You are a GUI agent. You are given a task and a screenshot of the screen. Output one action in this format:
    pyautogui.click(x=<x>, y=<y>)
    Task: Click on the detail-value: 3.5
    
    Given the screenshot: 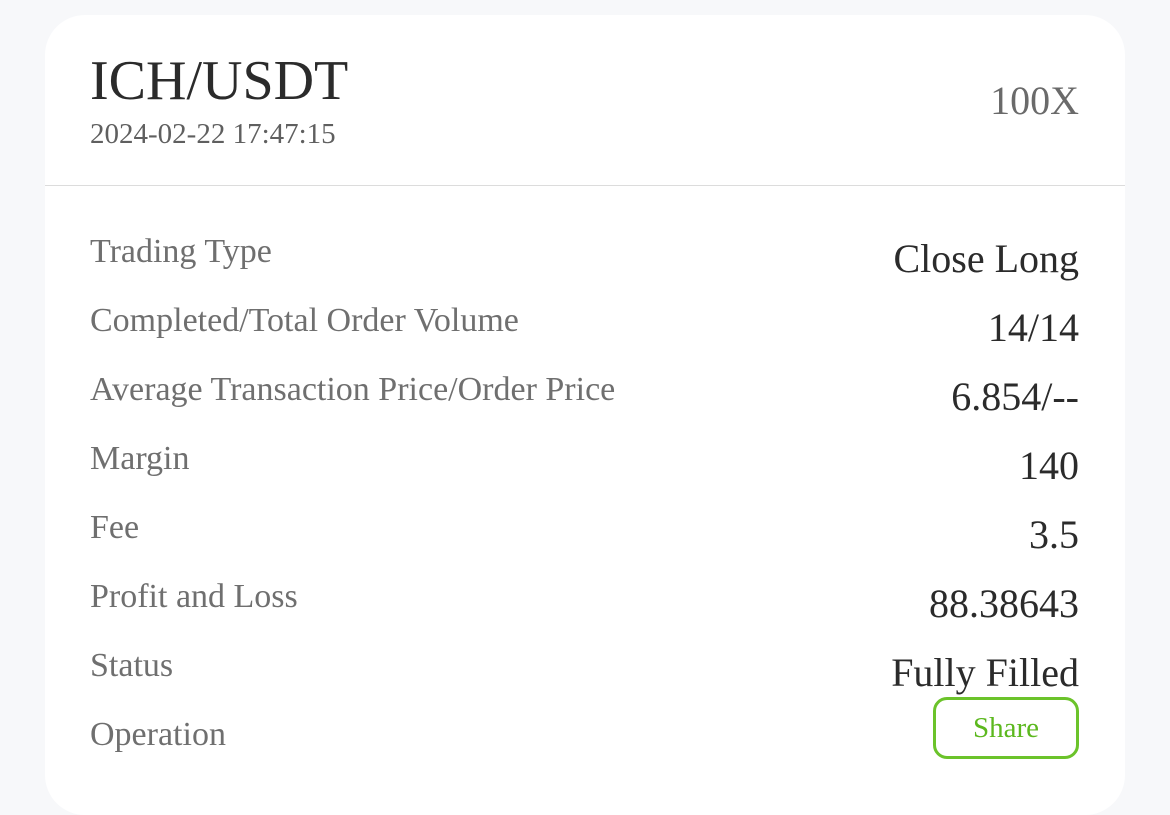 What is the action you would take?
    pyautogui.click(x=1054, y=534)
    